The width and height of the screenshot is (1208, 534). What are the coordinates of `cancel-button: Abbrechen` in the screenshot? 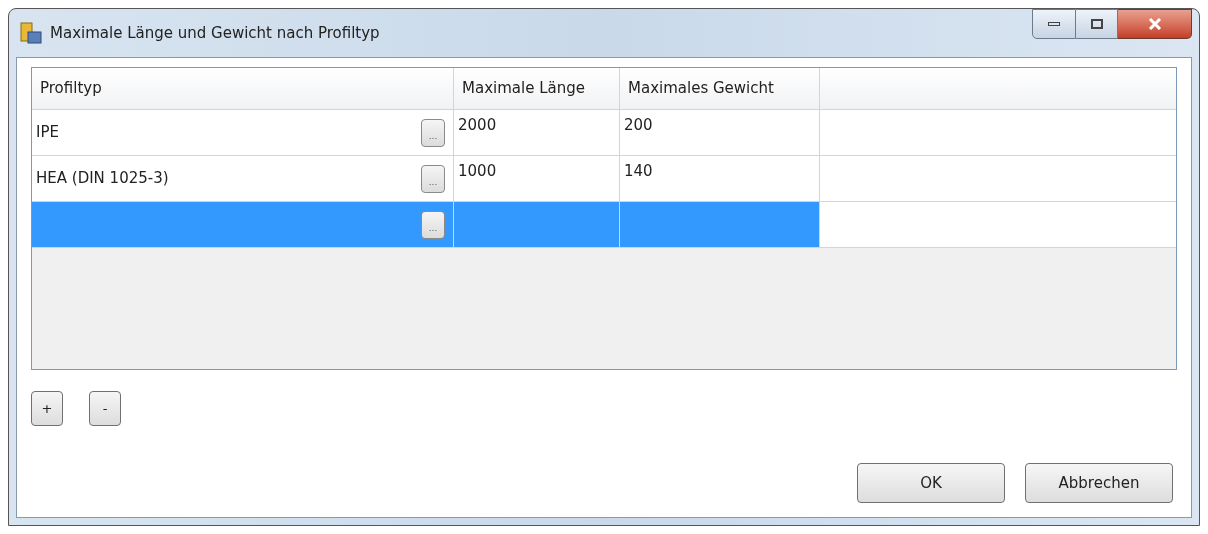 It's located at (1099, 483).